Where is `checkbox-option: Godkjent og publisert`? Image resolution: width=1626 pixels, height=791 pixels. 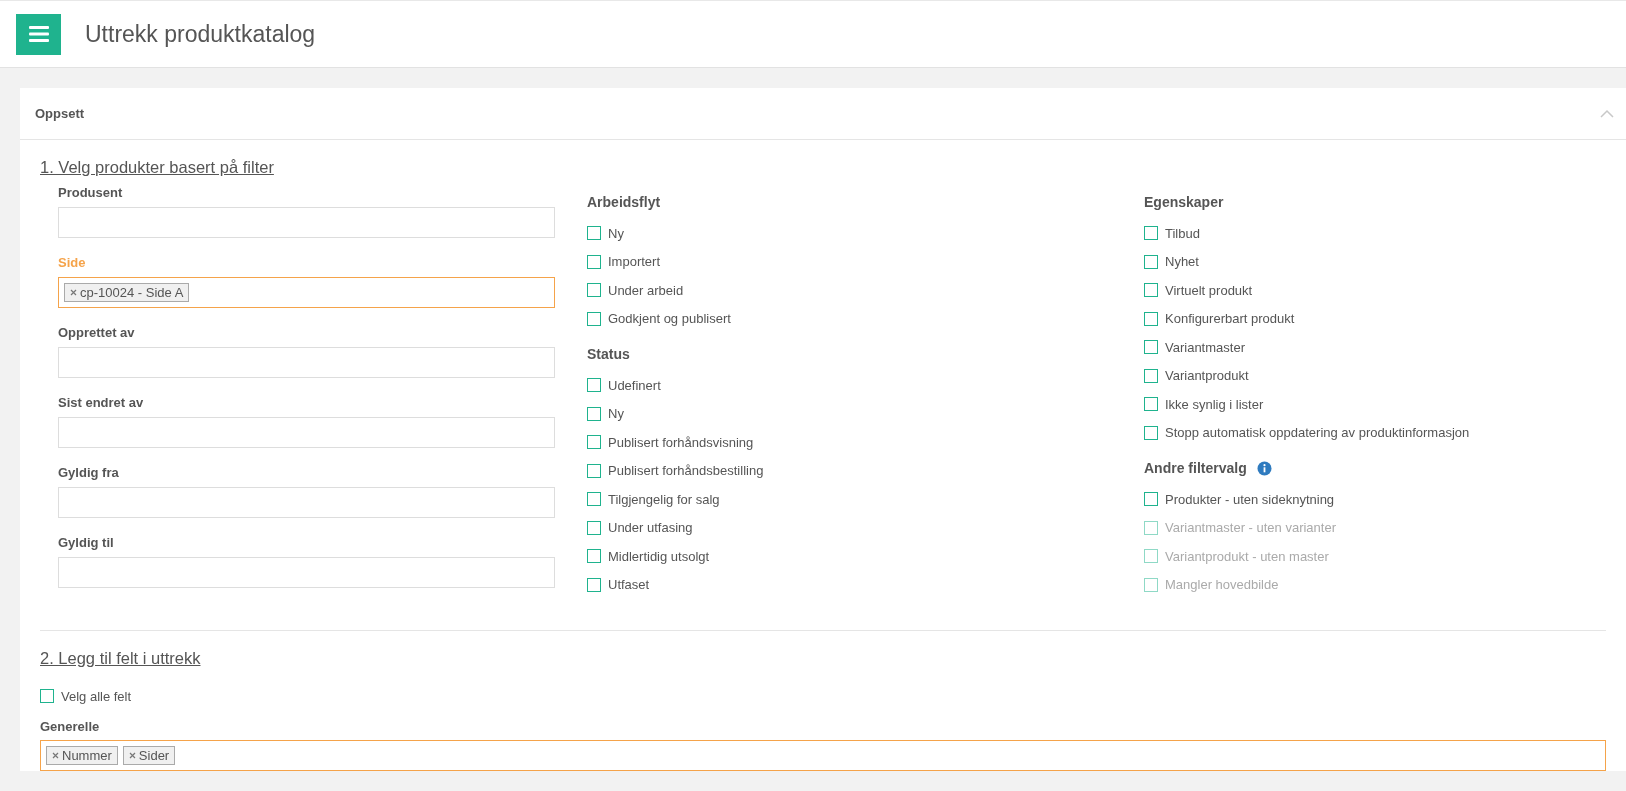
checkbox-option: Godkjent og publisert is located at coordinates (659, 318).